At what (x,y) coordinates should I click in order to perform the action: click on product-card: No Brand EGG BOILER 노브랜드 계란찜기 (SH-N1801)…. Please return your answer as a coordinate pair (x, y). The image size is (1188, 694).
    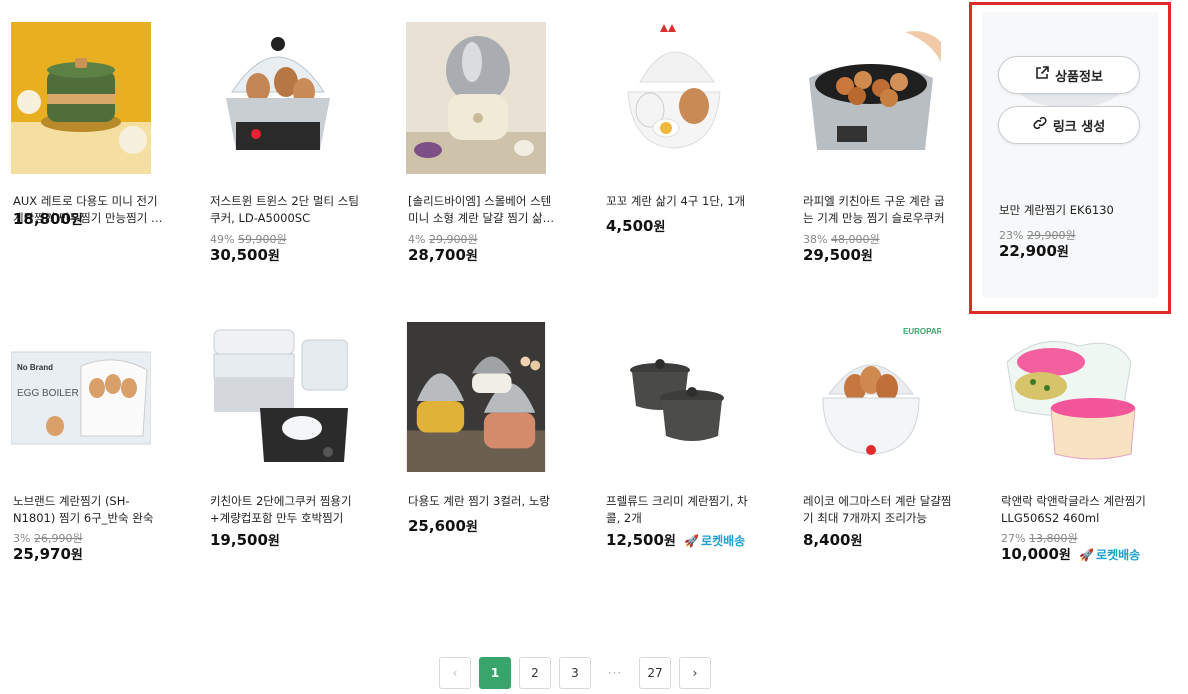
    Looking at the image, I should click on (88, 460).